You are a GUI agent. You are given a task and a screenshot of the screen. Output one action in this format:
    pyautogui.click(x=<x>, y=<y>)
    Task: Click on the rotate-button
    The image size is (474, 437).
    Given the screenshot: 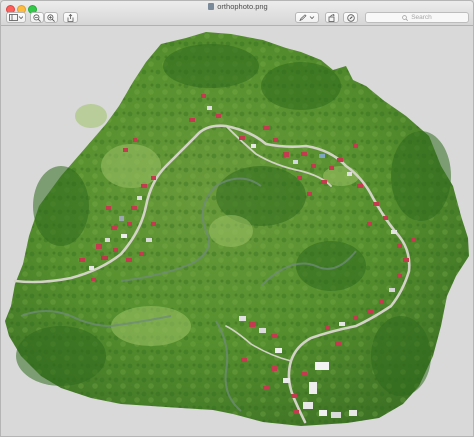 What is the action you would take?
    pyautogui.click(x=332, y=17)
    